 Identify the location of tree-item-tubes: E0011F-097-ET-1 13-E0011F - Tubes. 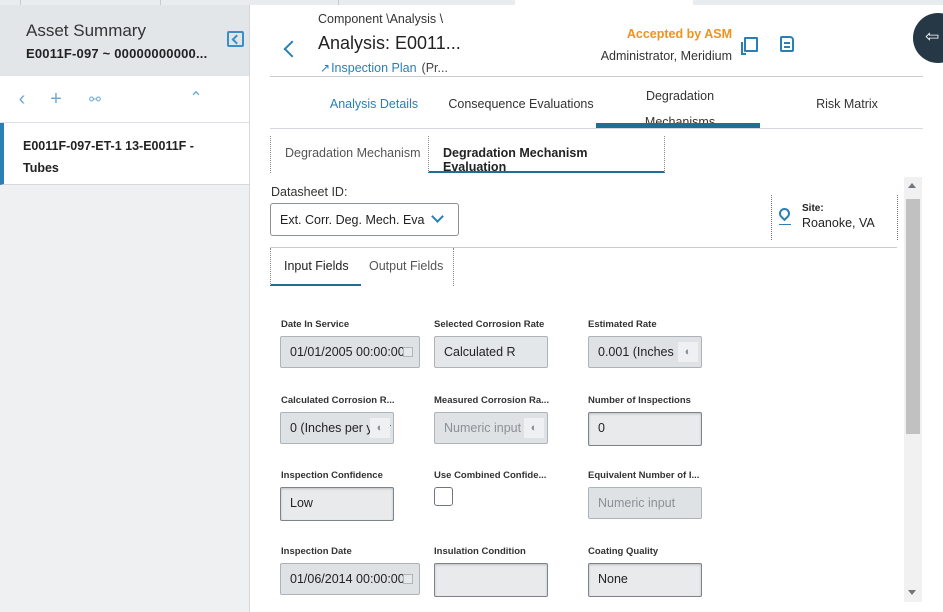
(124, 154).